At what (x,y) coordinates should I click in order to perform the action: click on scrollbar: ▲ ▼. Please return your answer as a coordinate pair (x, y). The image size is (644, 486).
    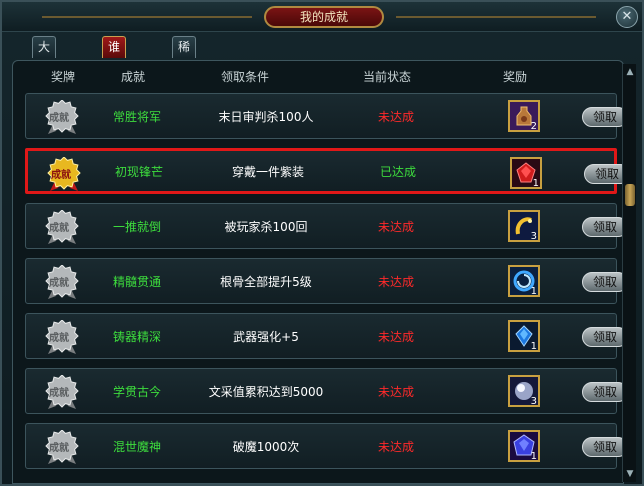
    Looking at the image, I should click on (629, 273).